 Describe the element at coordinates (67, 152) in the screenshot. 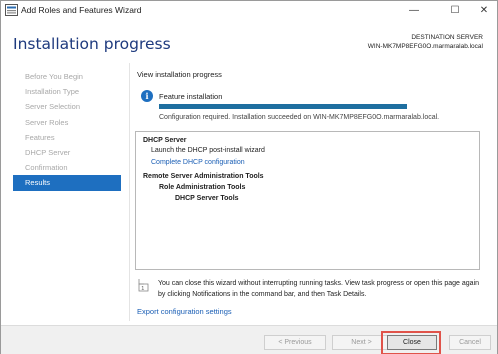

I see `nav-item-dhcp-server: DHCP Server` at that location.